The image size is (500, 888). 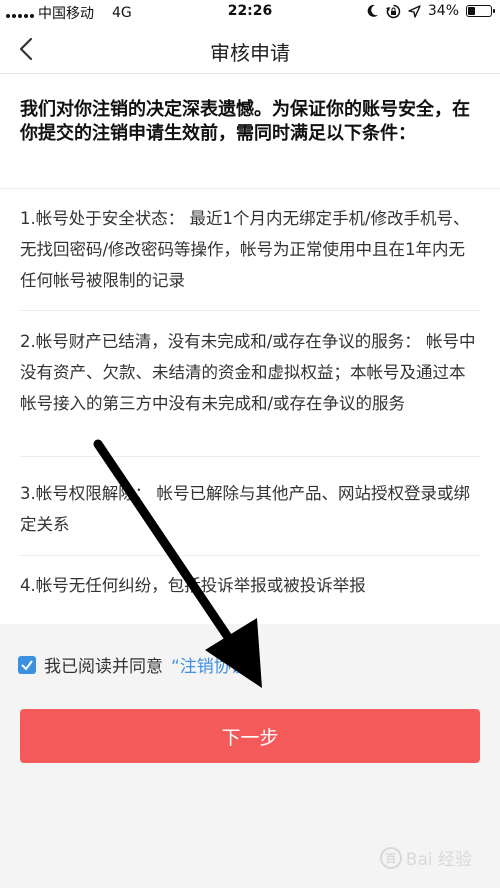 I want to click on moon-icon, so click(x=372, y=10).